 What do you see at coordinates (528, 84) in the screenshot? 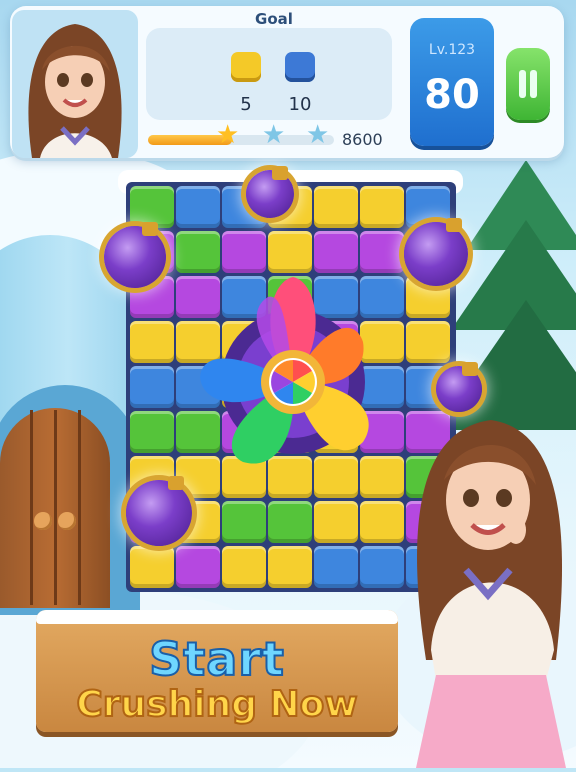
I see `pause-button` at bounding box center [528, 84].